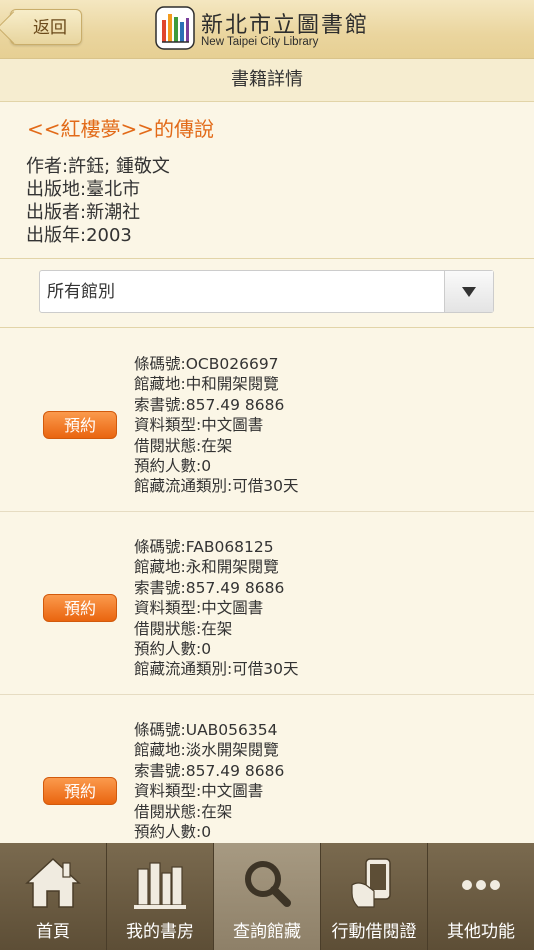 Image resolution: width=534 pixels, height=950 pixels. What do you see at coordinates (81, 292) in the screenshot?
I see `branch-select-value: 所有館別` at bounding box center [81, 292].